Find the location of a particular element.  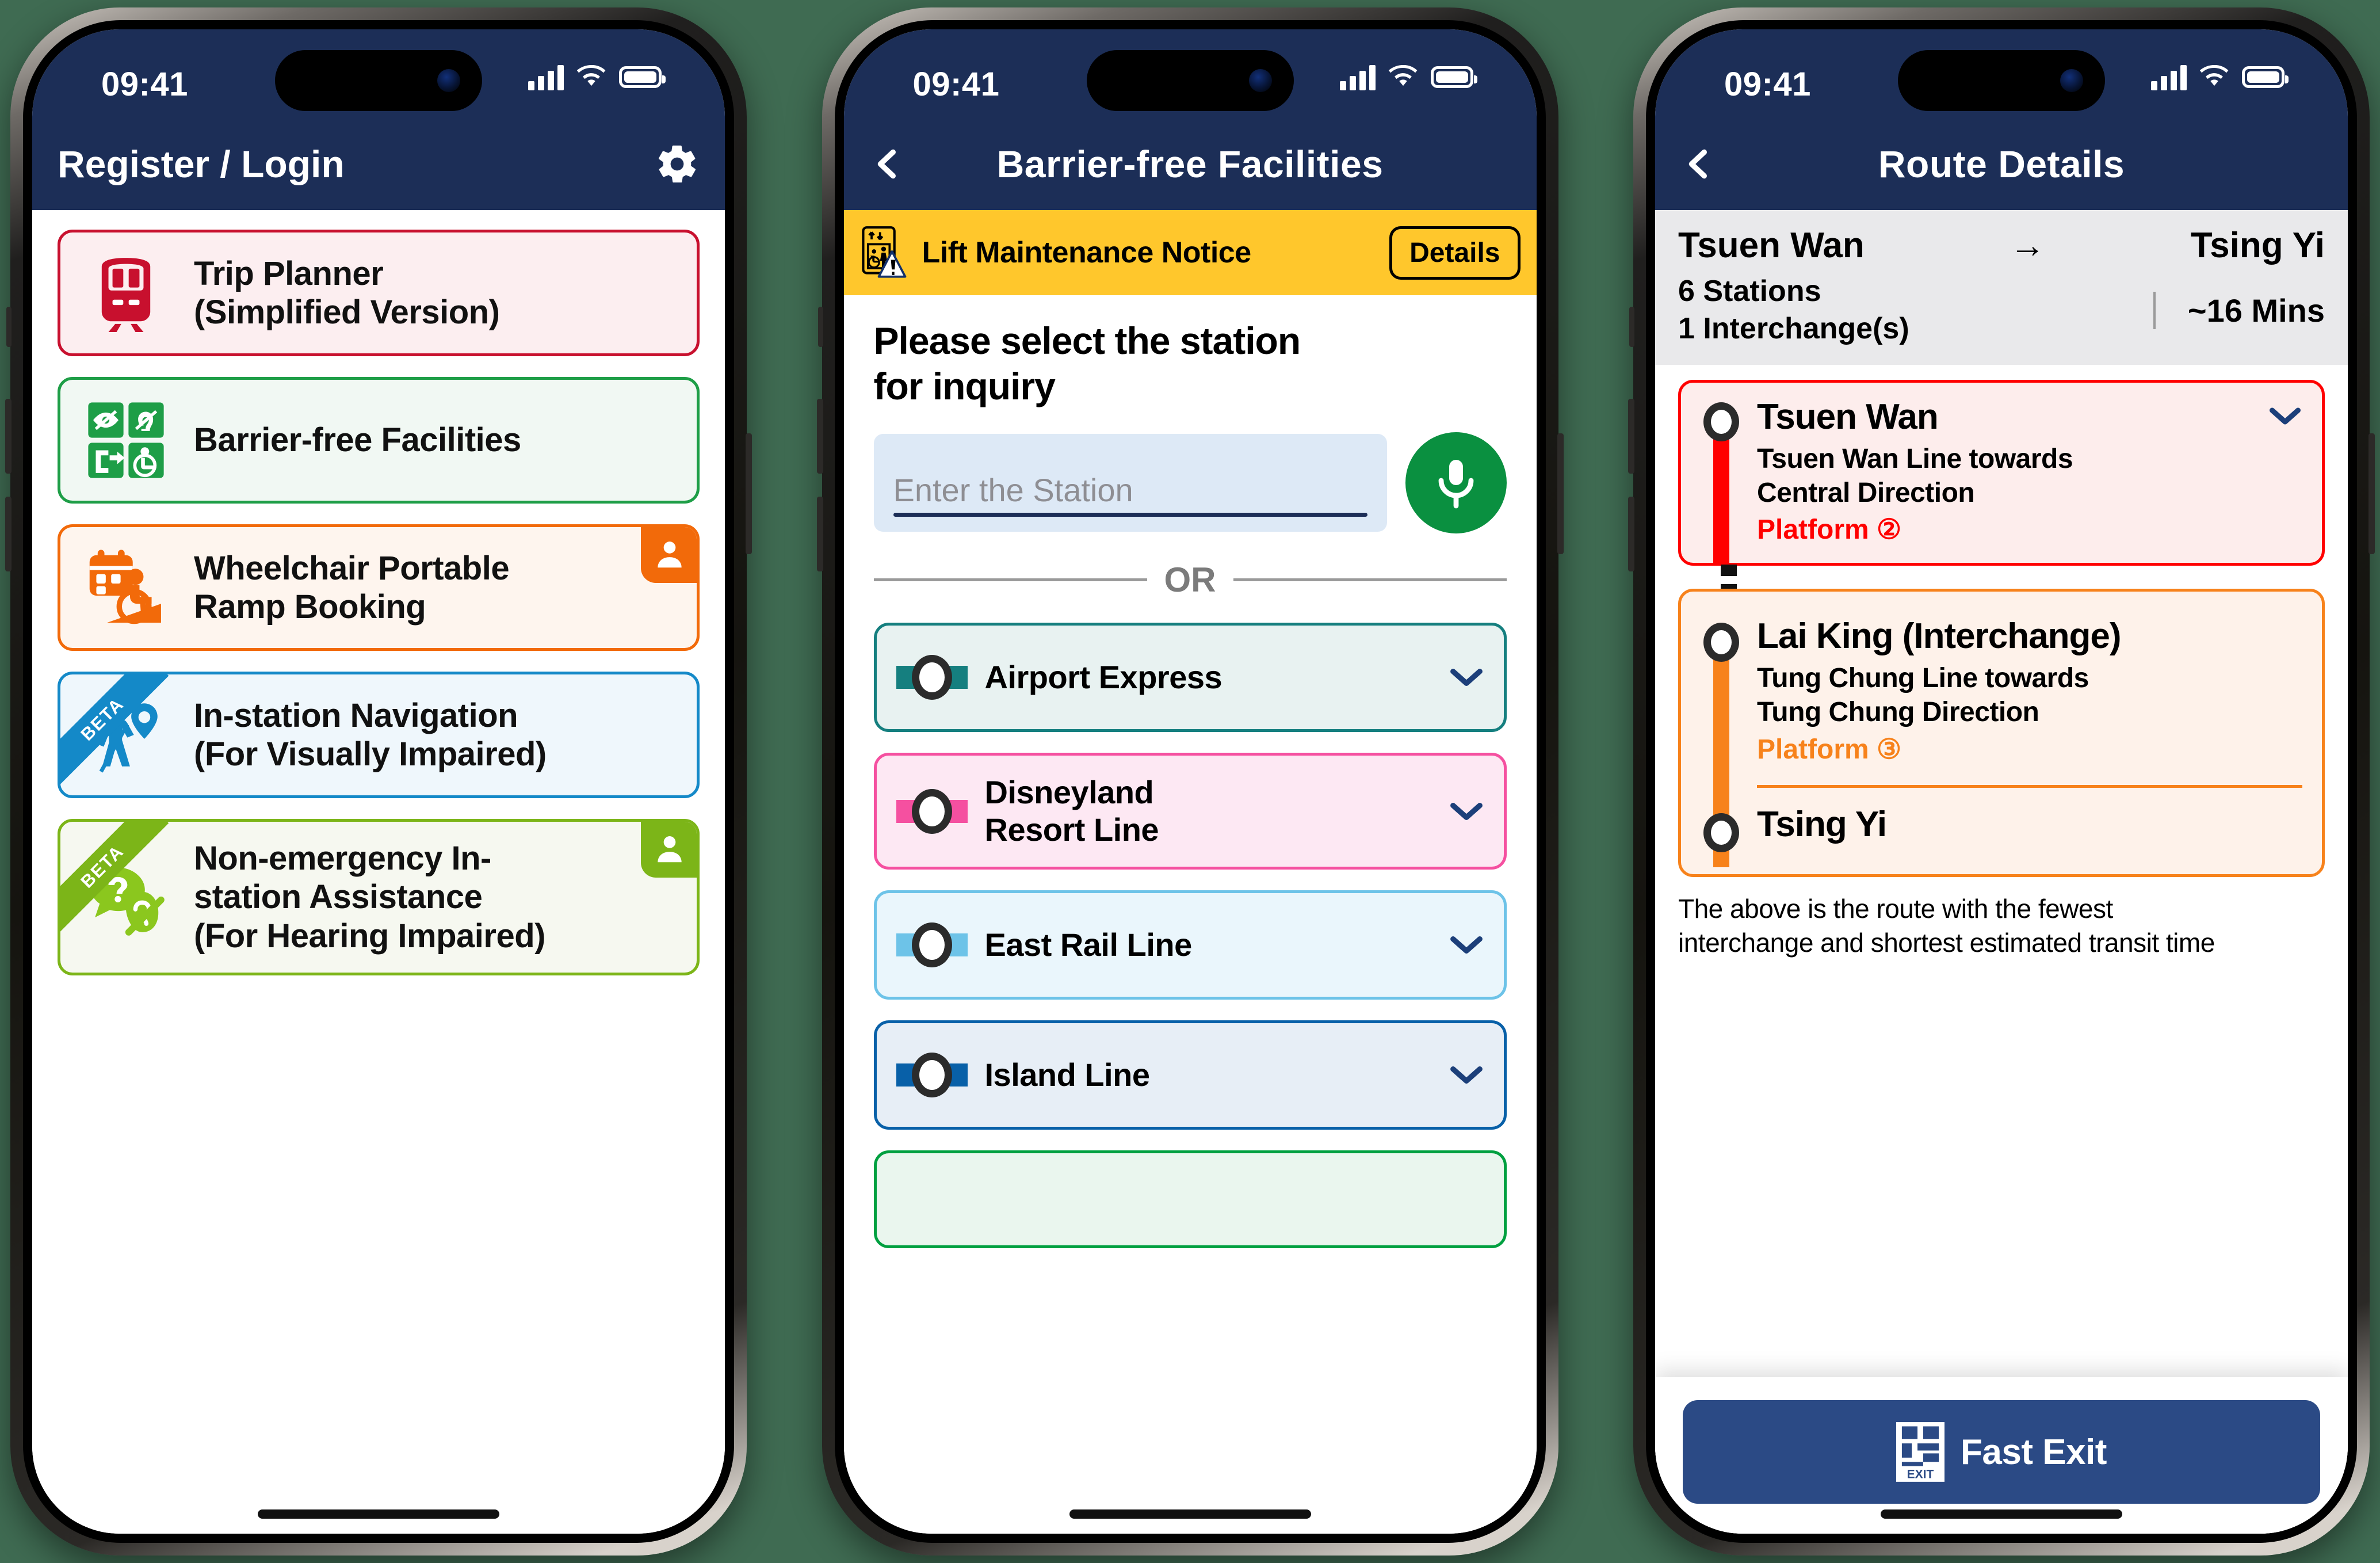

station-stop-dot is located at coordinates (1721, 421).